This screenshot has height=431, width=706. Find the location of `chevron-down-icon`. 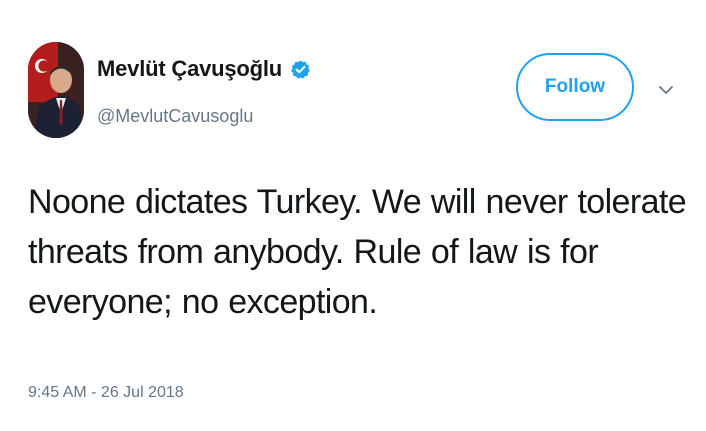

chevron-down-icon is located at coordinates (666, 90).